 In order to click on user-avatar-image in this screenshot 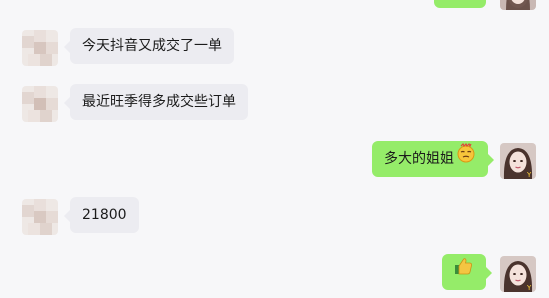, I will do `click(518, 5)`.